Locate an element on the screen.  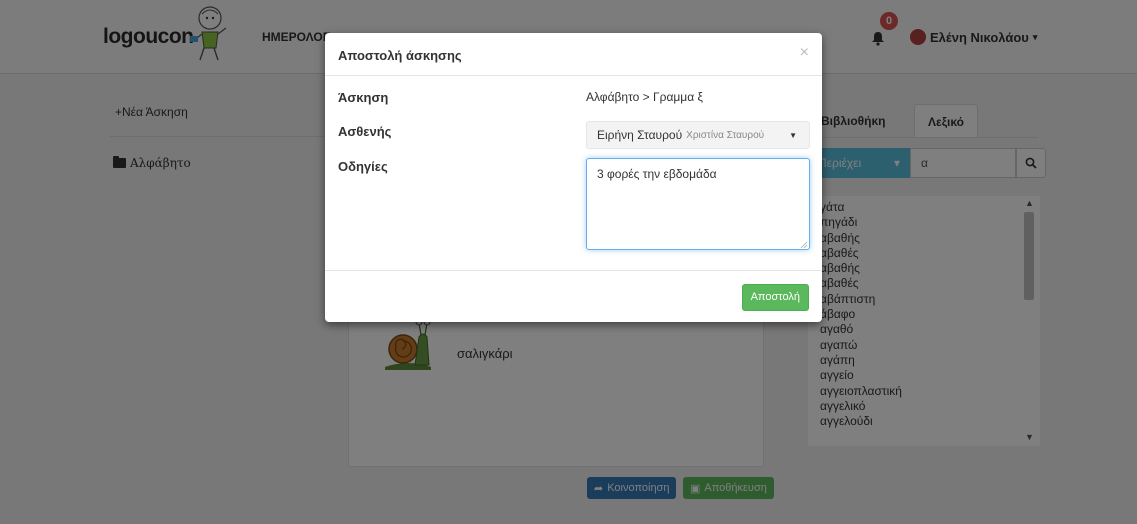
close-icon: × is located at coordinates (804, 53).